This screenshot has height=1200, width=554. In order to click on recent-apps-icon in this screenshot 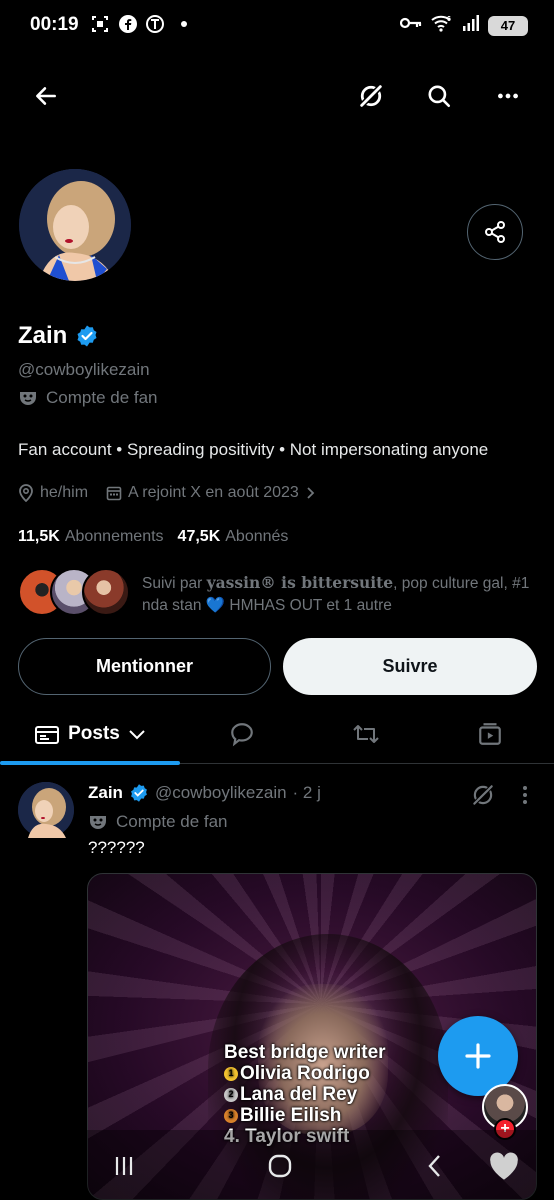, I will do `click(124, 1166)`.